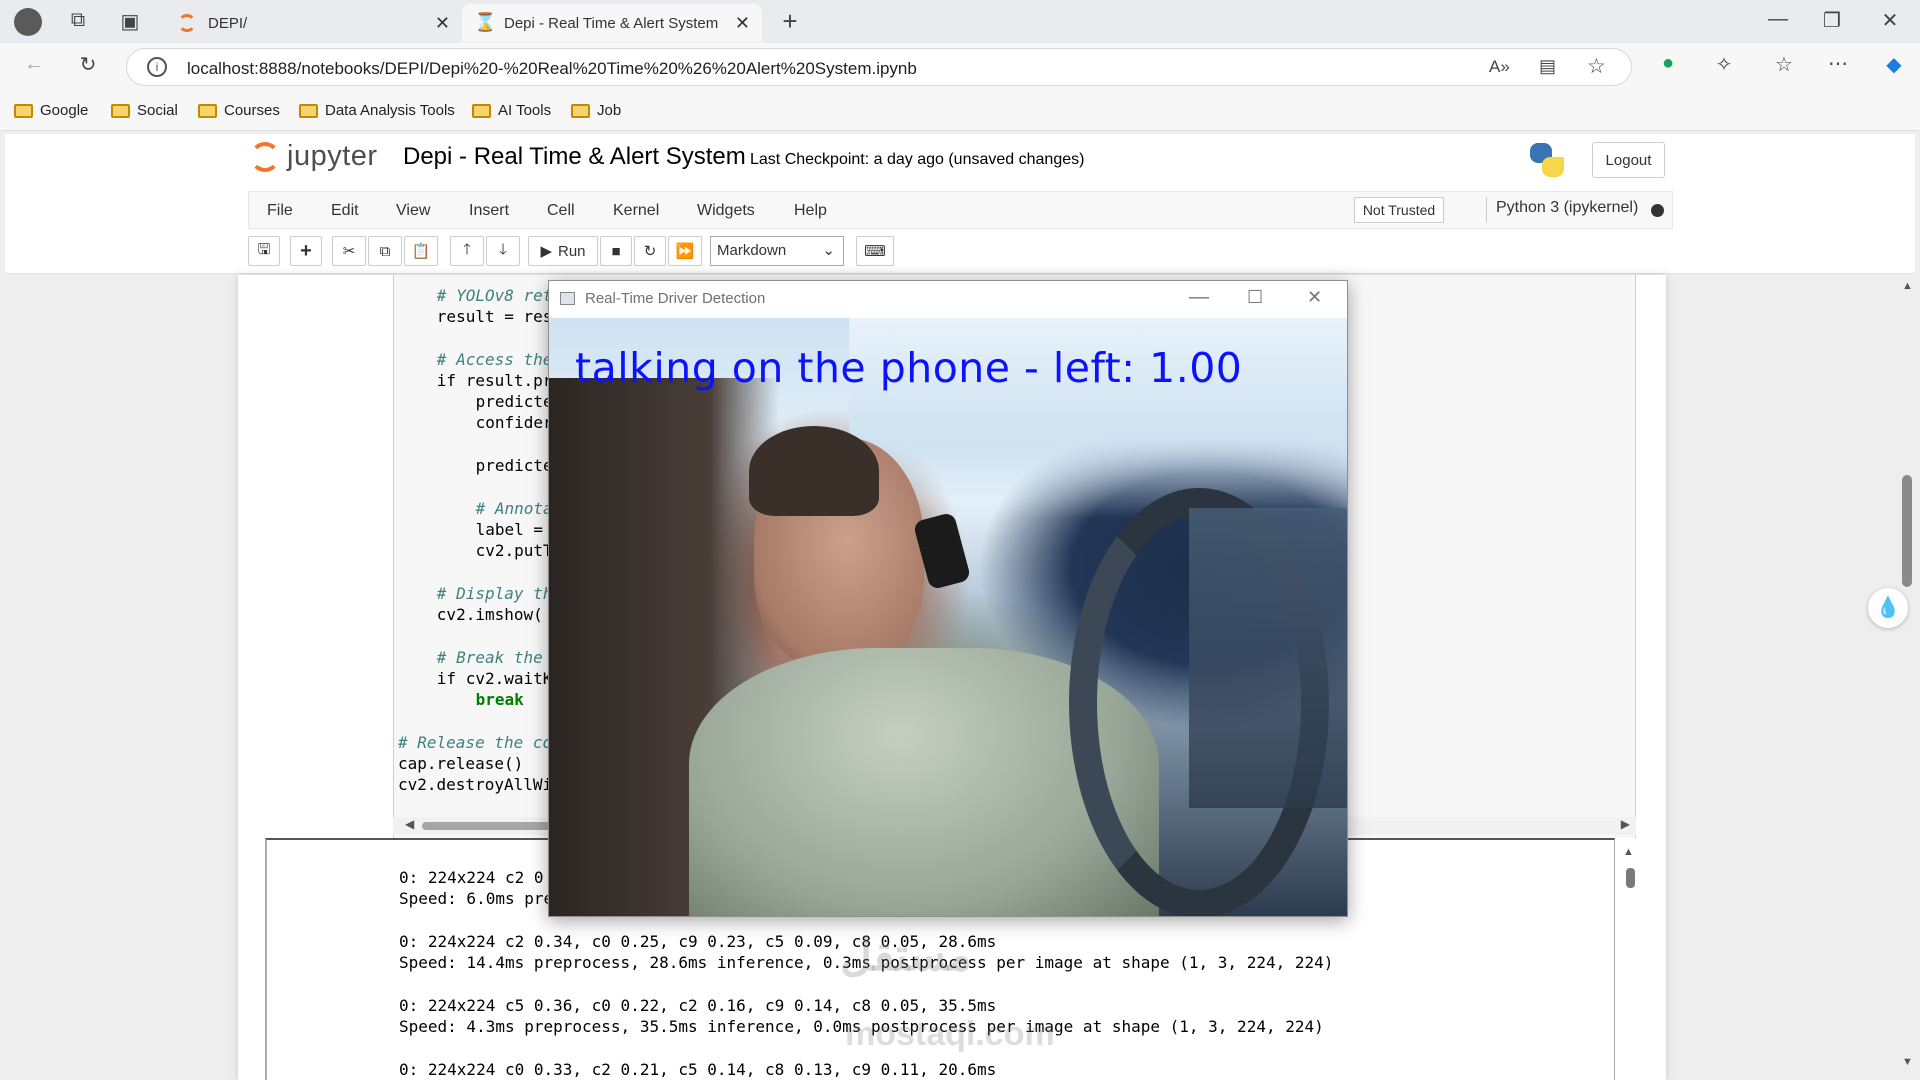 This screenshot has width=1920, height=1080. What do you see at coordinates (28, 22) in the screenshot?
I see `profile-avatar` at bounding box center [28, 22].